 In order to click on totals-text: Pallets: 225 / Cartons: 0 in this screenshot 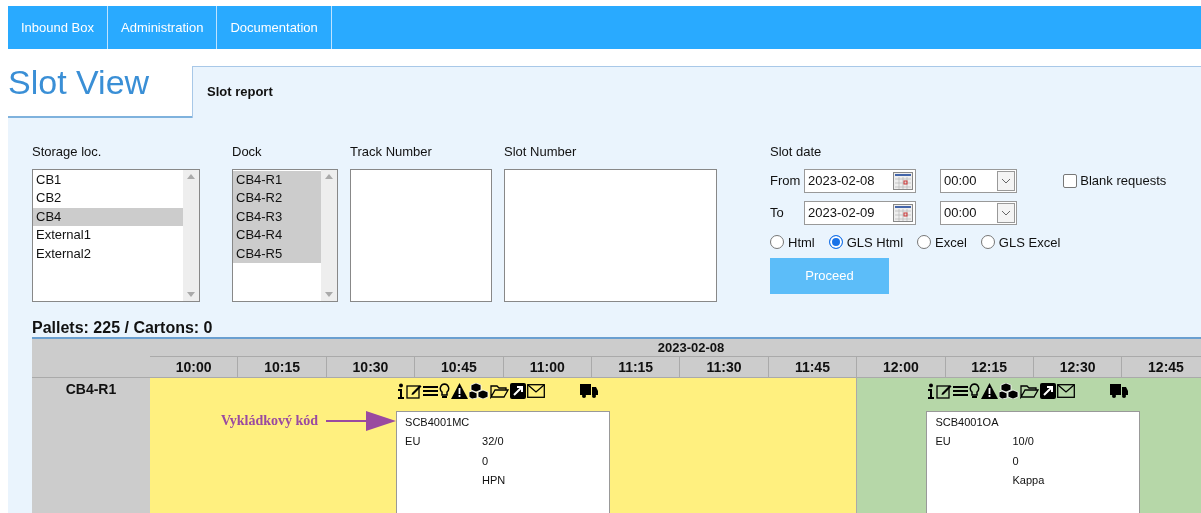, I will do `click(123, 327)`.